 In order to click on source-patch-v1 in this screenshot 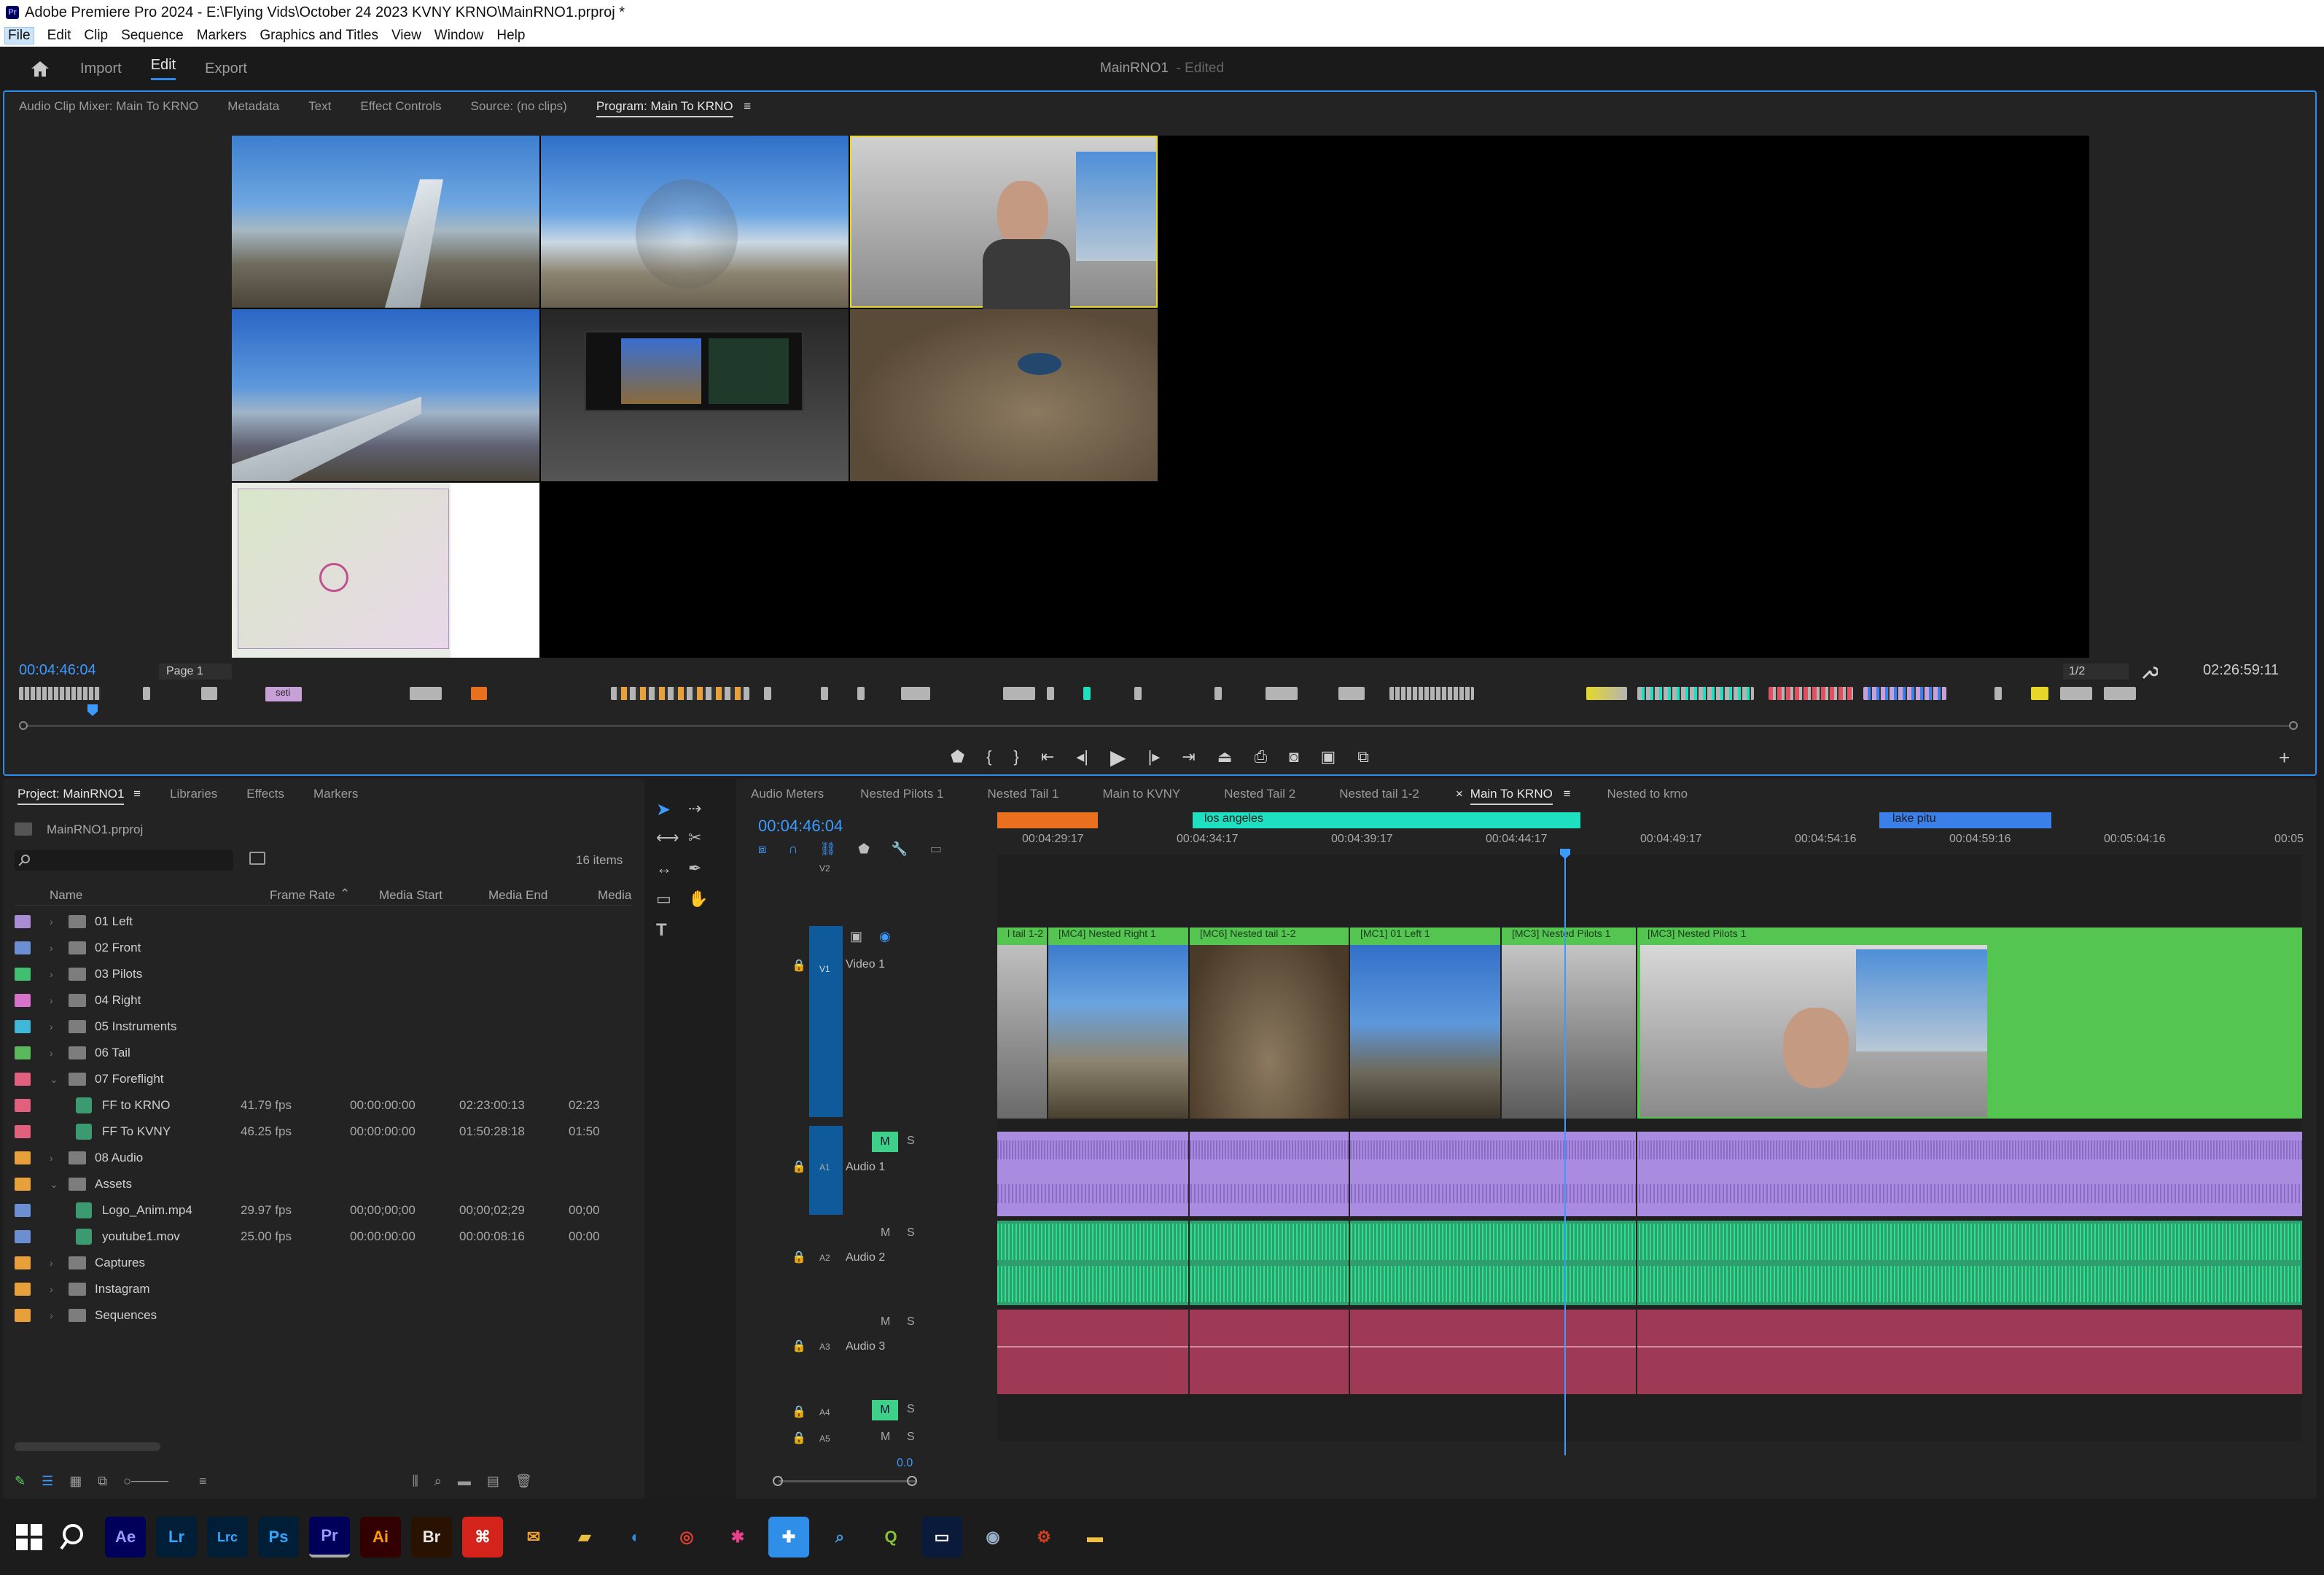, I will do `click(826, 1021)`.